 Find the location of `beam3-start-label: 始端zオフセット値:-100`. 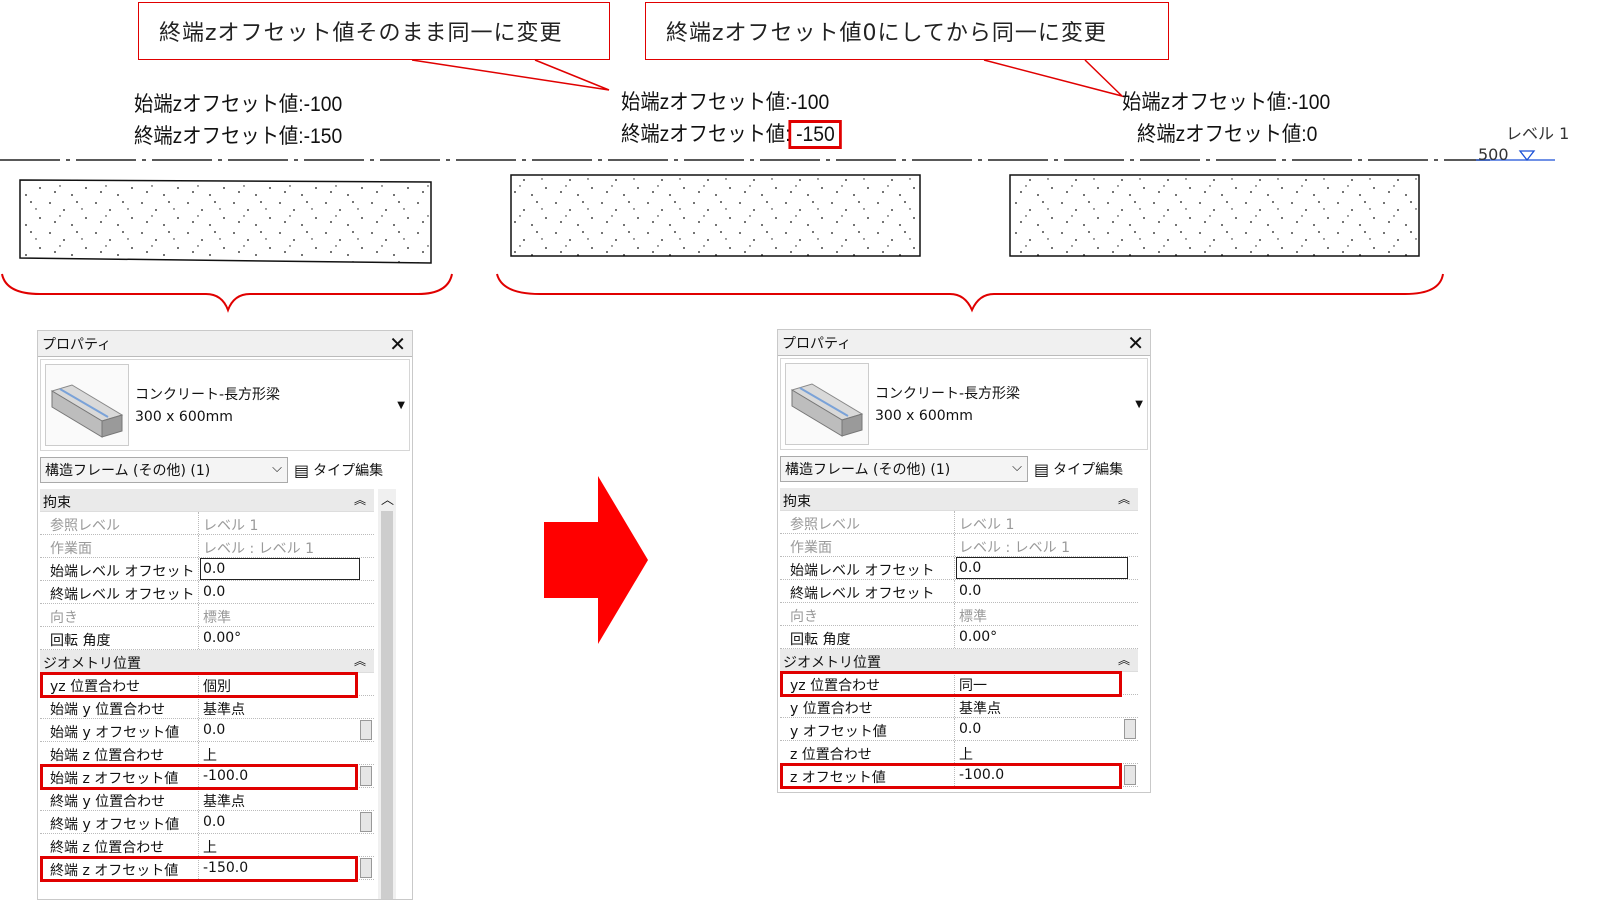

beam3-start-label: 始端zオフセット値:-100 is located at coordinates (1226, 102).